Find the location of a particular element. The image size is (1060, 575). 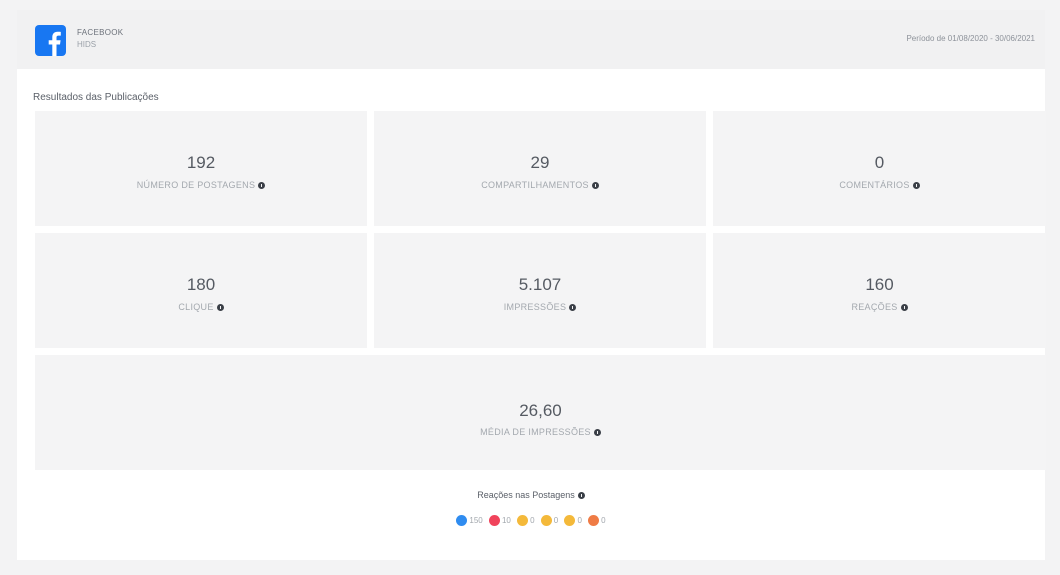

period-range: Período de 01/08/2020 - 30/06/2021 is located at coordinates (970, 38).